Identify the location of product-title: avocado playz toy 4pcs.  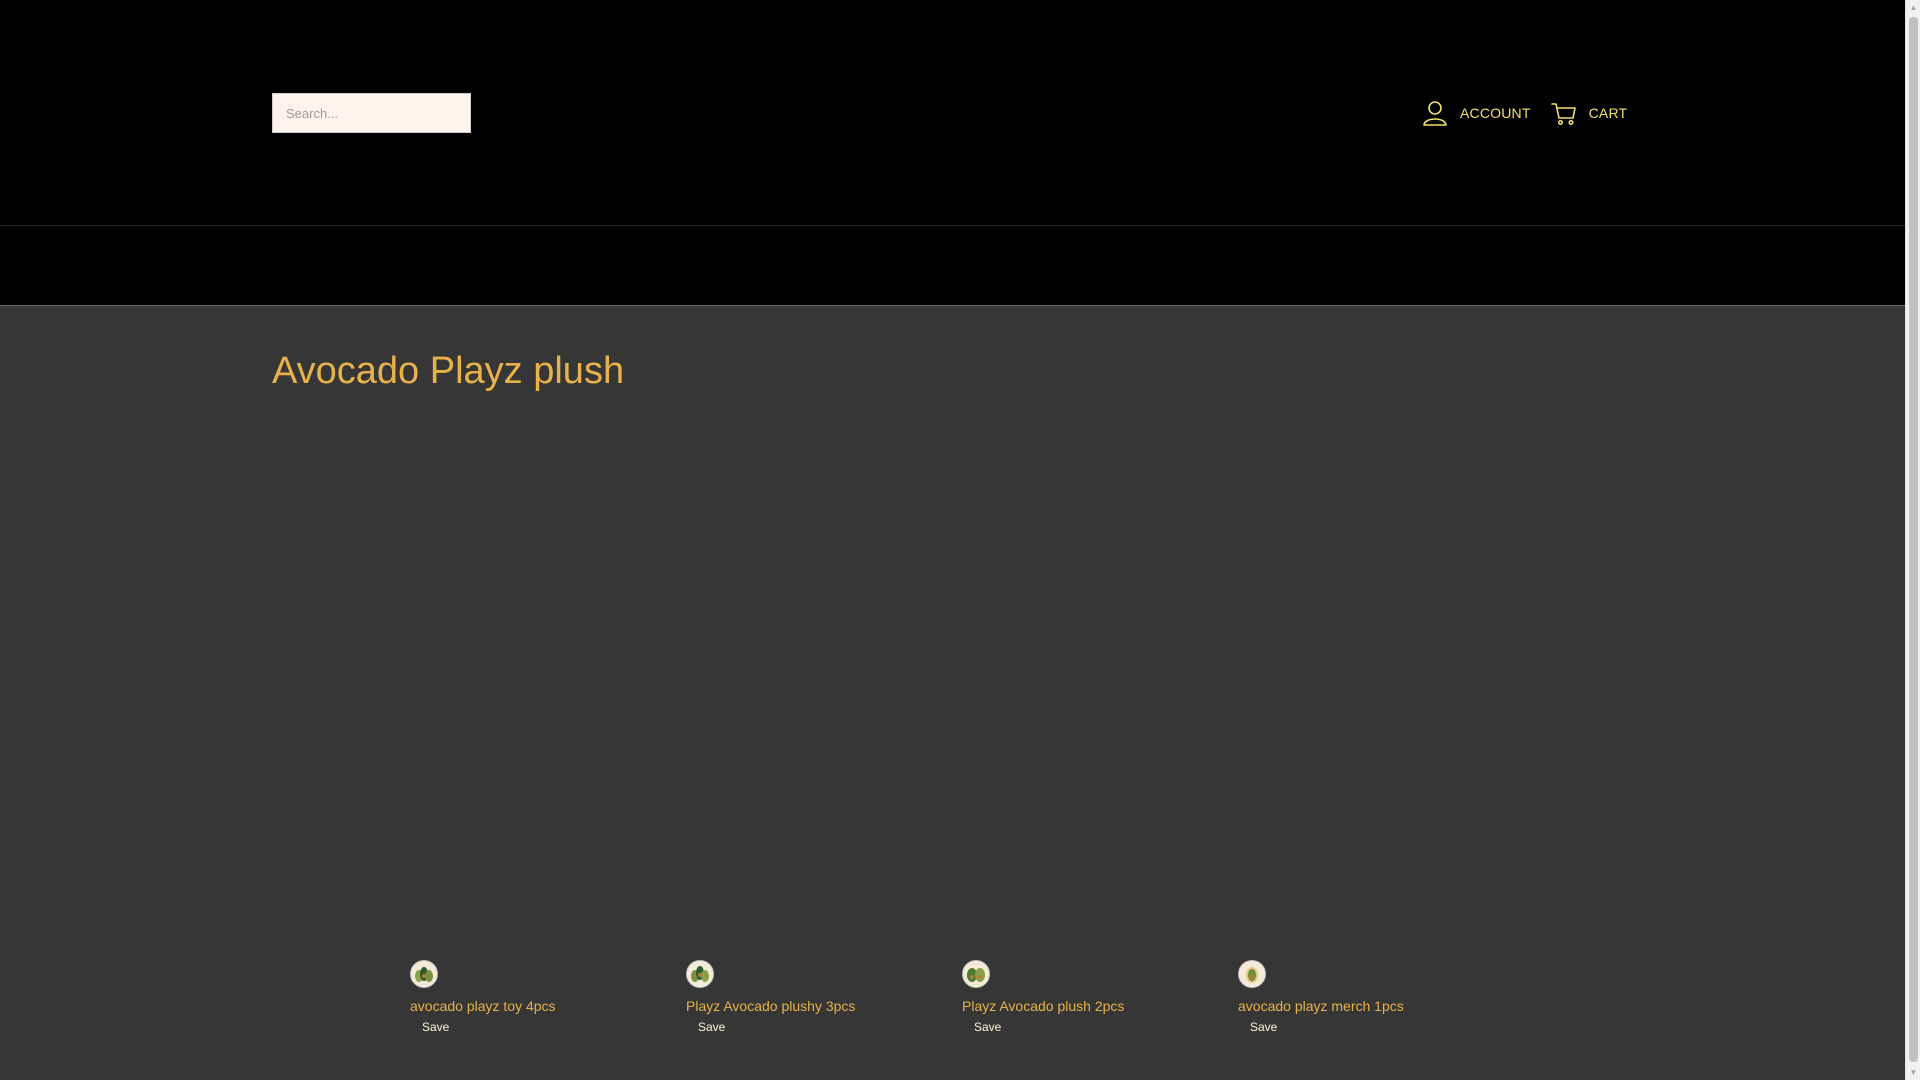
(530, 1006).